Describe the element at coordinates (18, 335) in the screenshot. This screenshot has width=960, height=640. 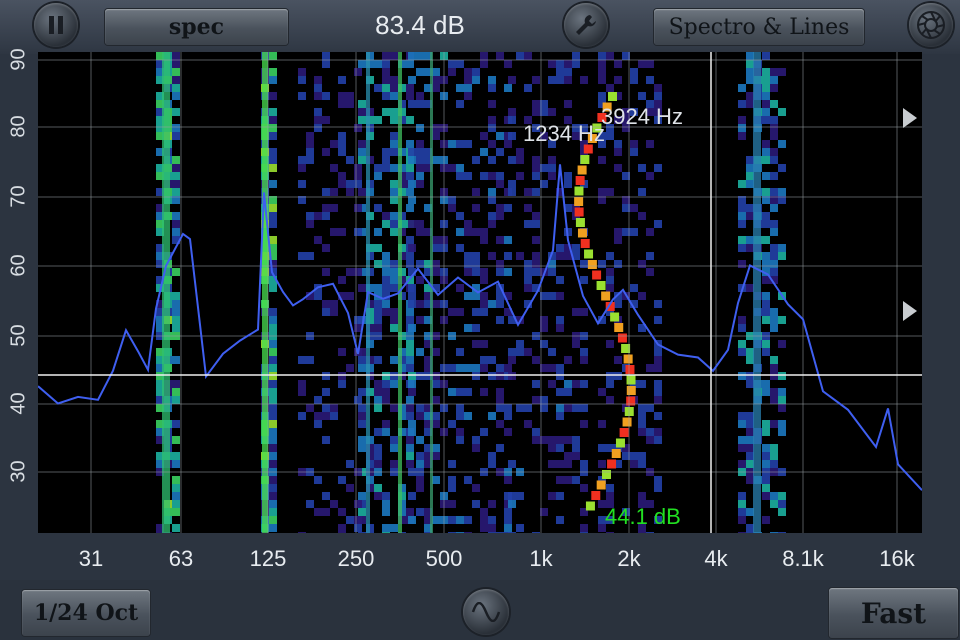
I see `y-tick-label: 50` at that location.